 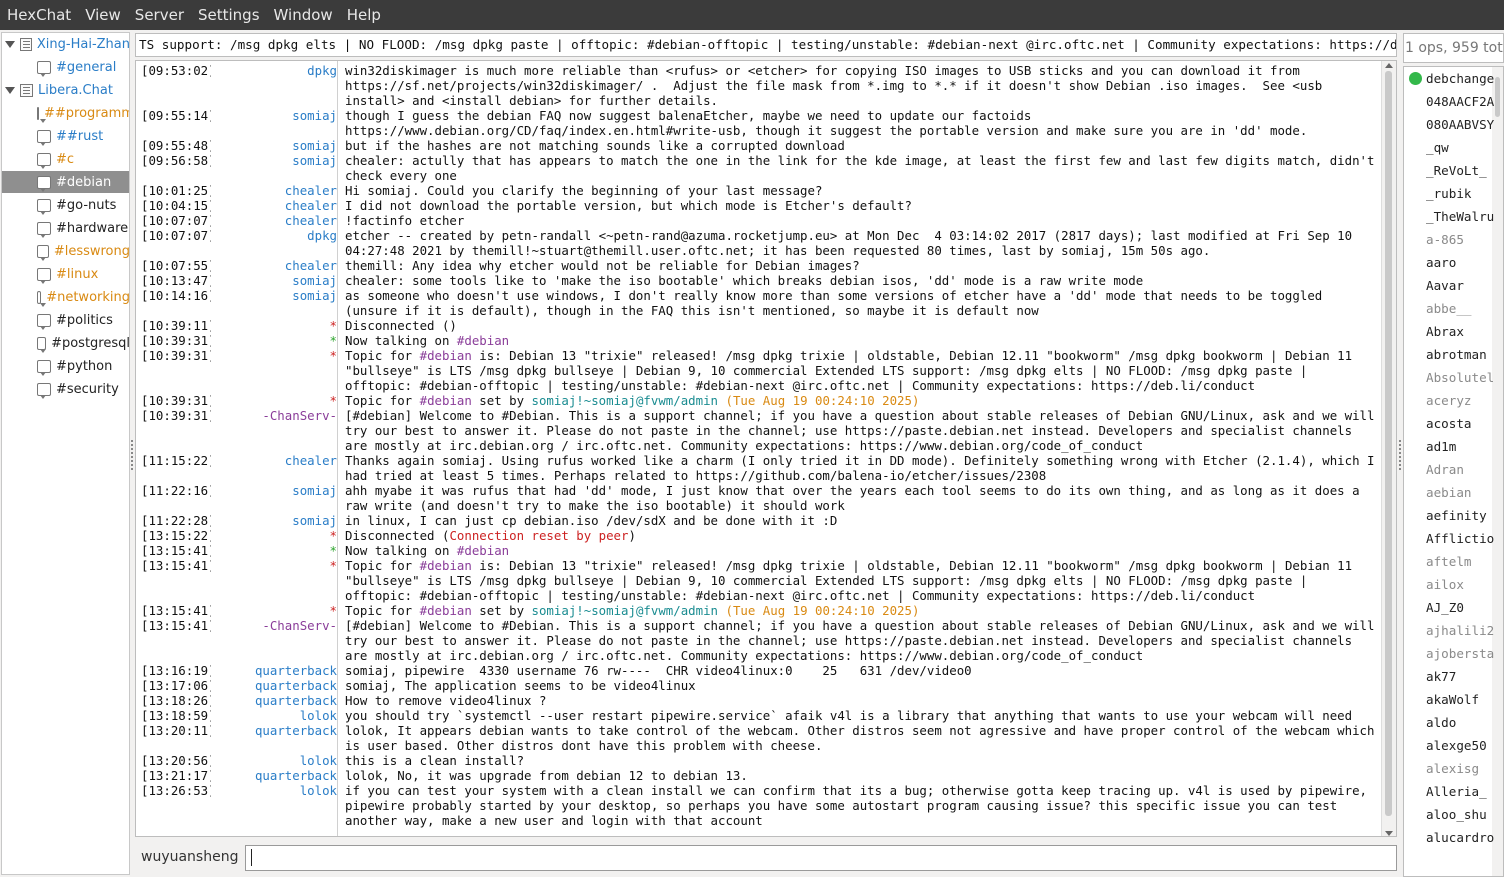 What do you see at coordinates (159, 15) in the screenshot?
I see `menu-server: Server` at bounding box center [159, 15].